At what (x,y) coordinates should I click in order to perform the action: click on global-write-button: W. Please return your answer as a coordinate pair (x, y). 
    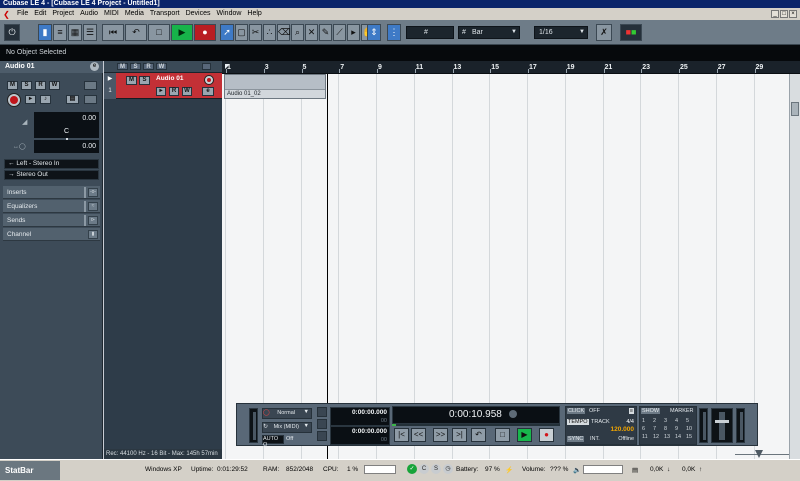
    Looking at the image, I should click on (161, 66).